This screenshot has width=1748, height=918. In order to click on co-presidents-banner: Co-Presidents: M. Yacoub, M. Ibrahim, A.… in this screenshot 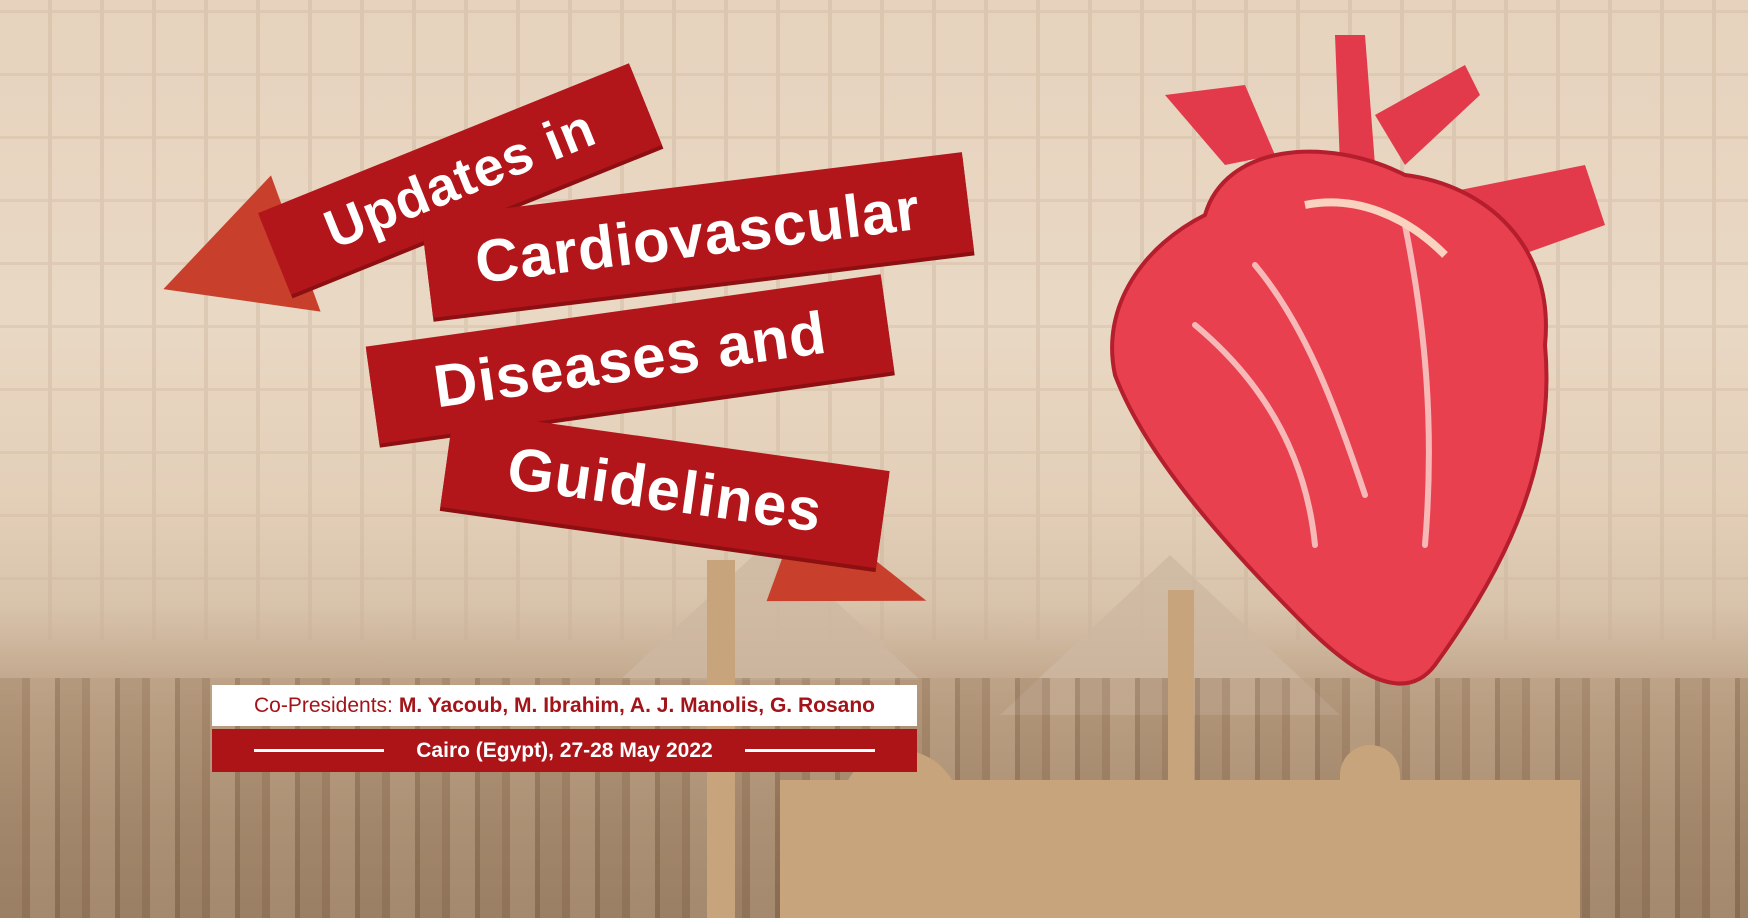, I will do `click(564, 705)`.